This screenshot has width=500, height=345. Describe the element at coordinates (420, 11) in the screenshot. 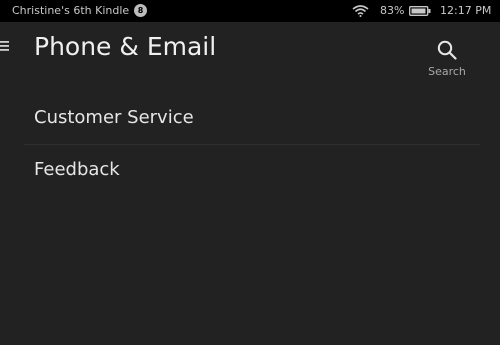

I see `battery-icon` at that location.